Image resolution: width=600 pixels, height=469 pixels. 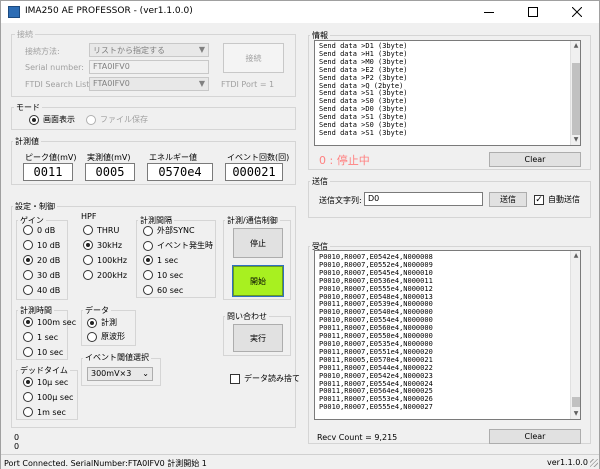 I want to click on hpf-100khz-radio: 100kHz, so click(x=105, y=260).